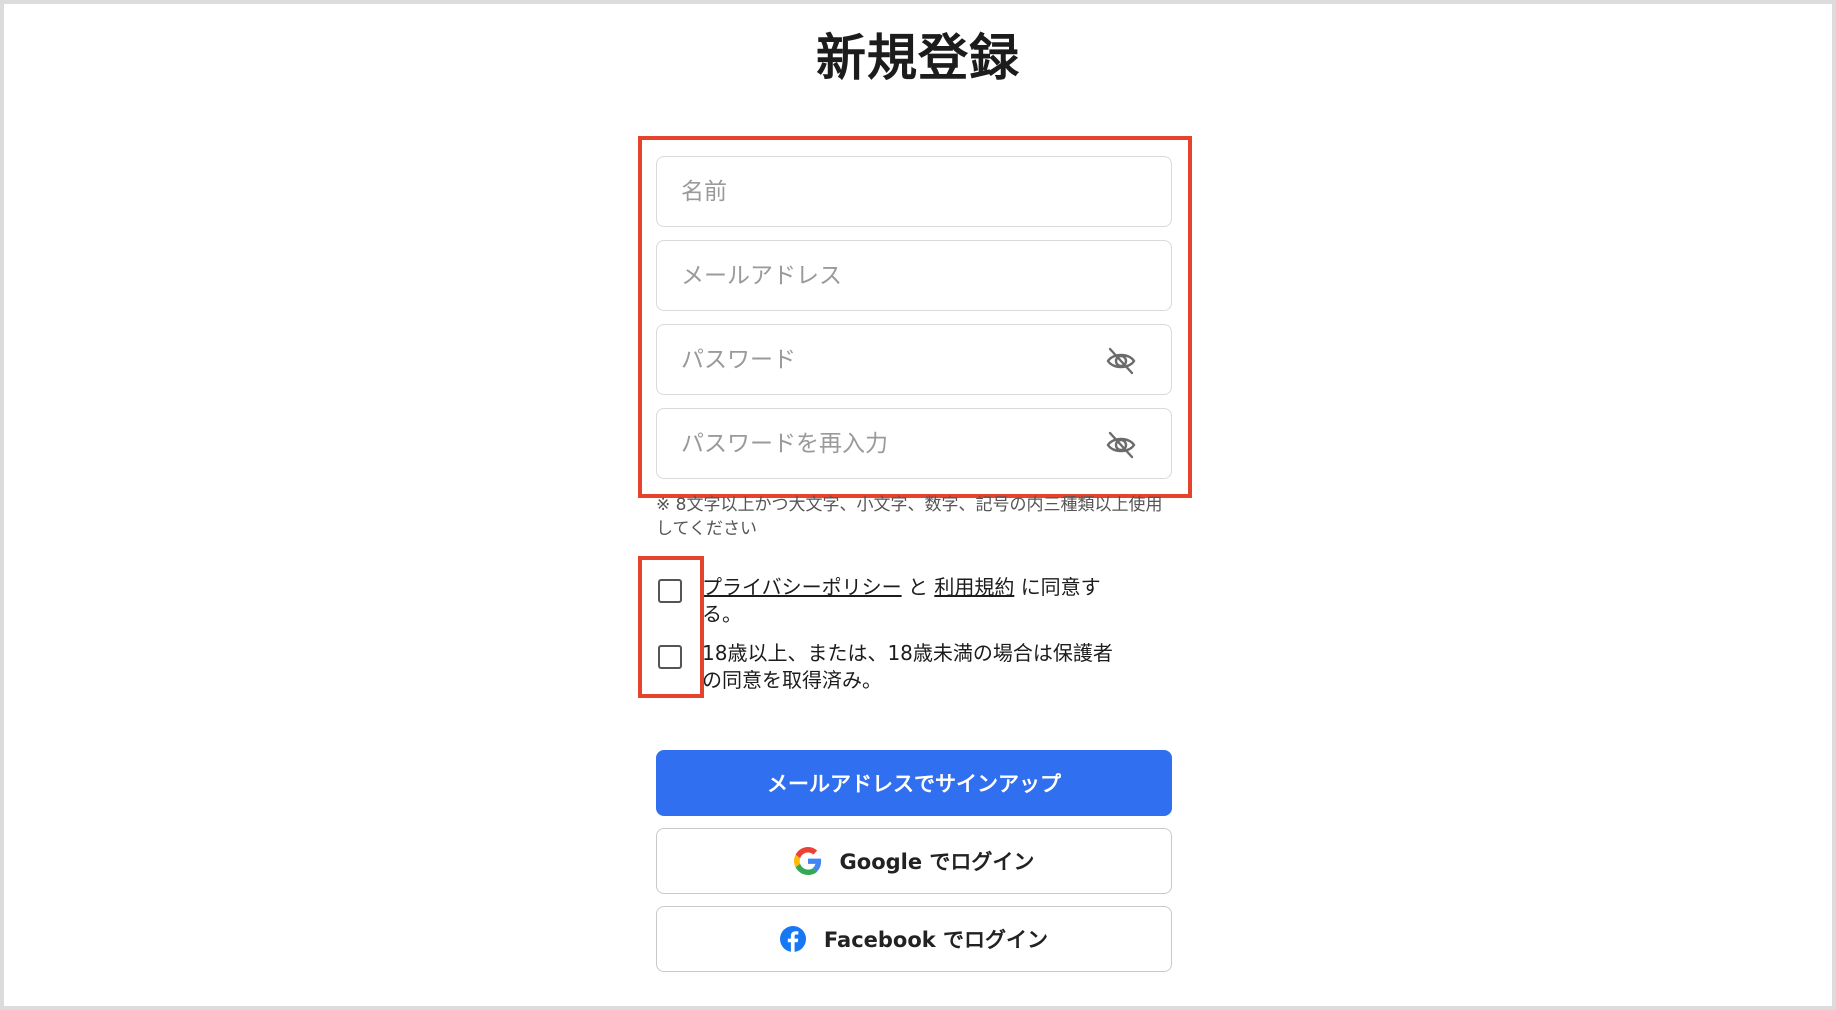 This screenshot has height=1010, width=1836. What do you see at coordinates (881, 443) in the screenshot?
I see `password-confirm-input` at bounding box center [881, 443].